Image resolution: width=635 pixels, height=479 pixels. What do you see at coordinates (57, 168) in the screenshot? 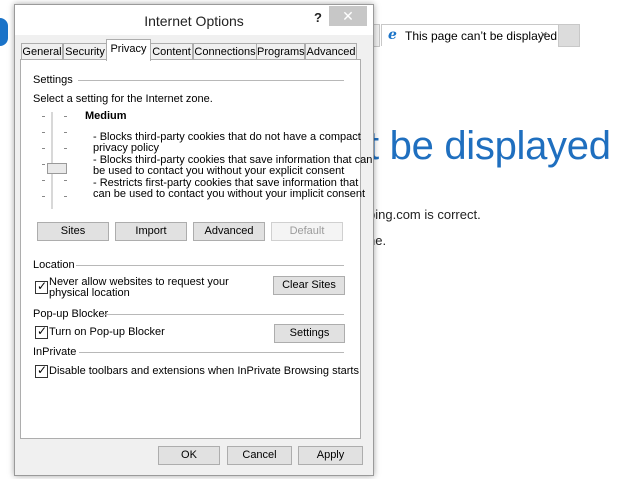
I see `slider-thumb` at bounding box center [57, 168].